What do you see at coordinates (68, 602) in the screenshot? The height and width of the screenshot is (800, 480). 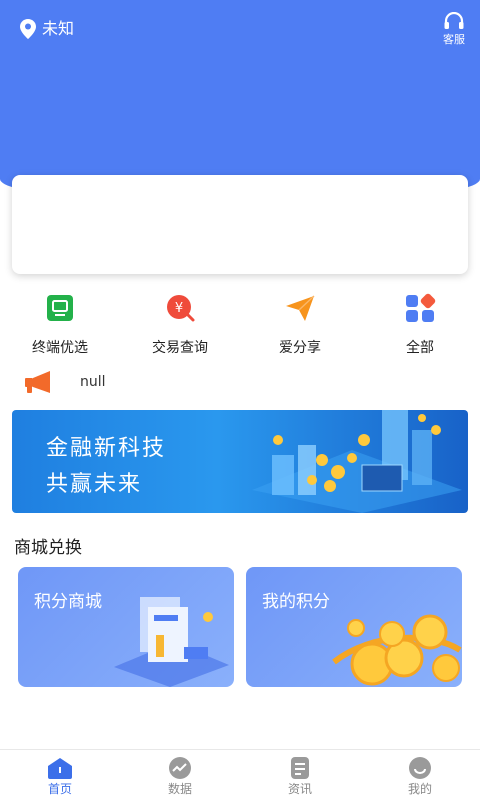 I see `card-title: 积分商城` at bounding box center [68, 602].